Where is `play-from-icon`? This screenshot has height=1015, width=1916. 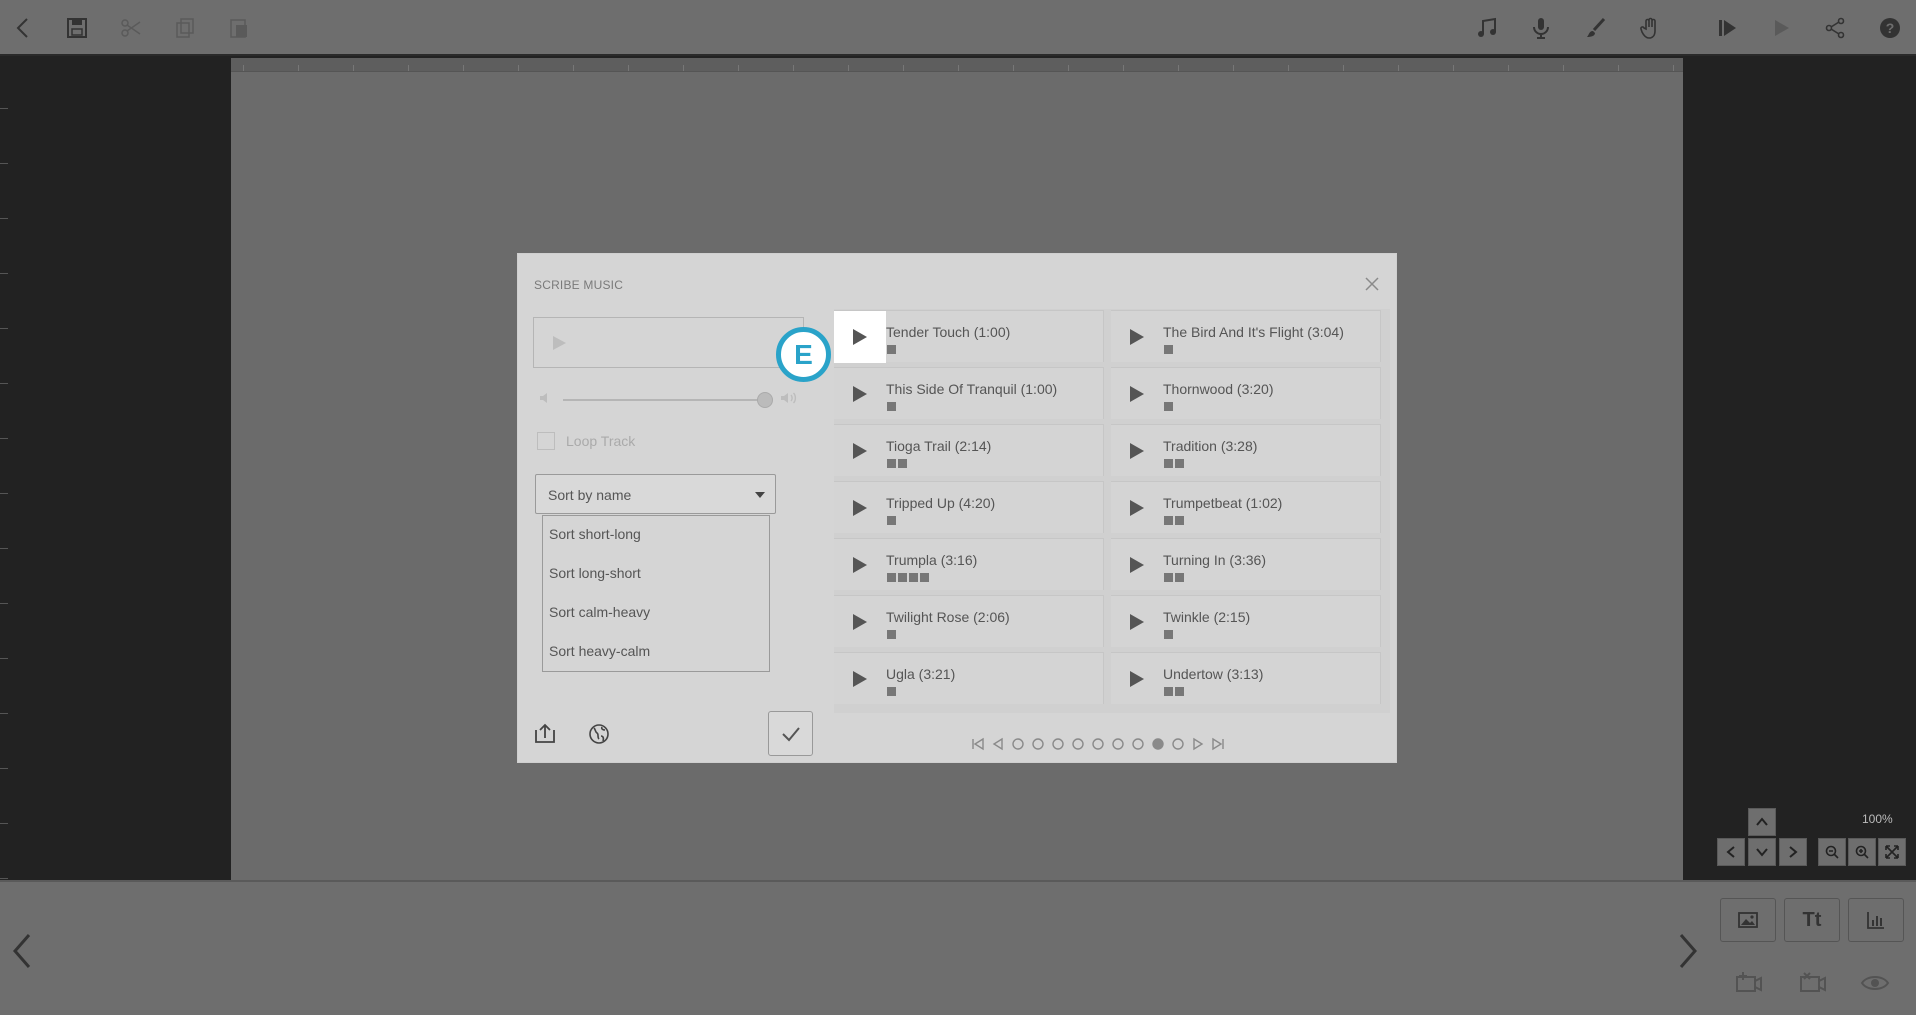 play-from-icon is located at coordinates (1727, 28).